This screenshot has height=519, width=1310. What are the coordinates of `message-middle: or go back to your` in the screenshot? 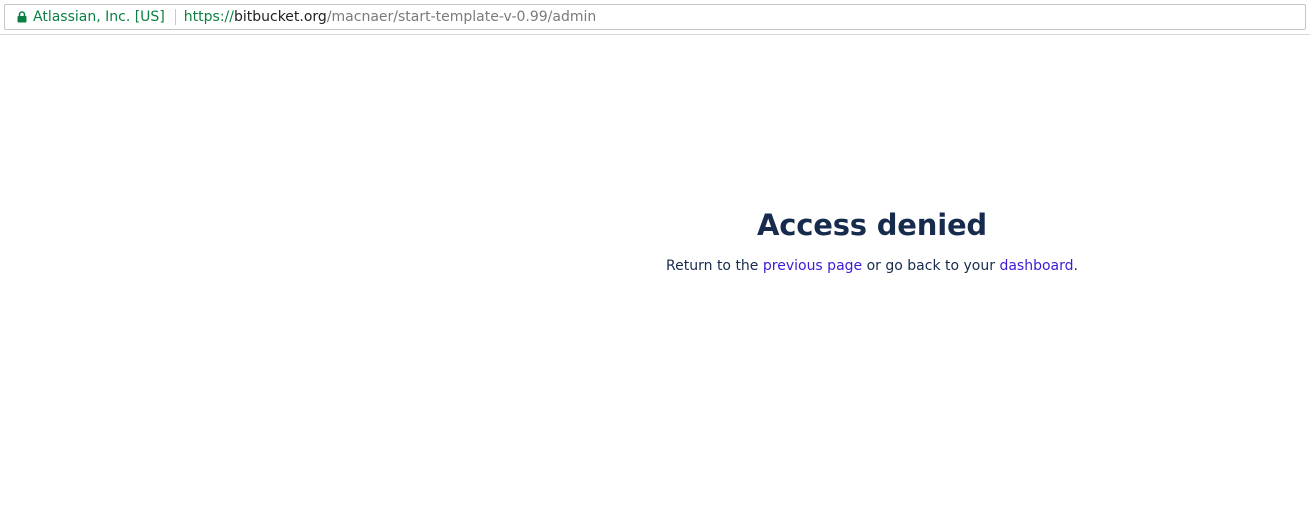 It's located at (931, 266).